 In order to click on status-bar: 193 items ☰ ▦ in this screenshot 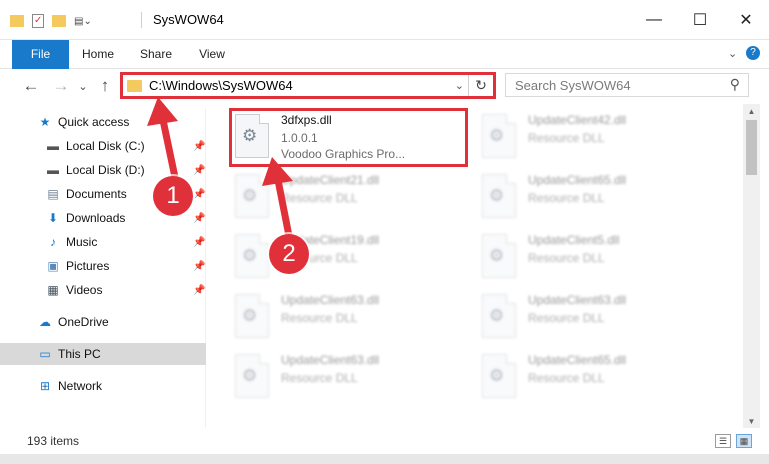, I will do `click(384, 441)`.